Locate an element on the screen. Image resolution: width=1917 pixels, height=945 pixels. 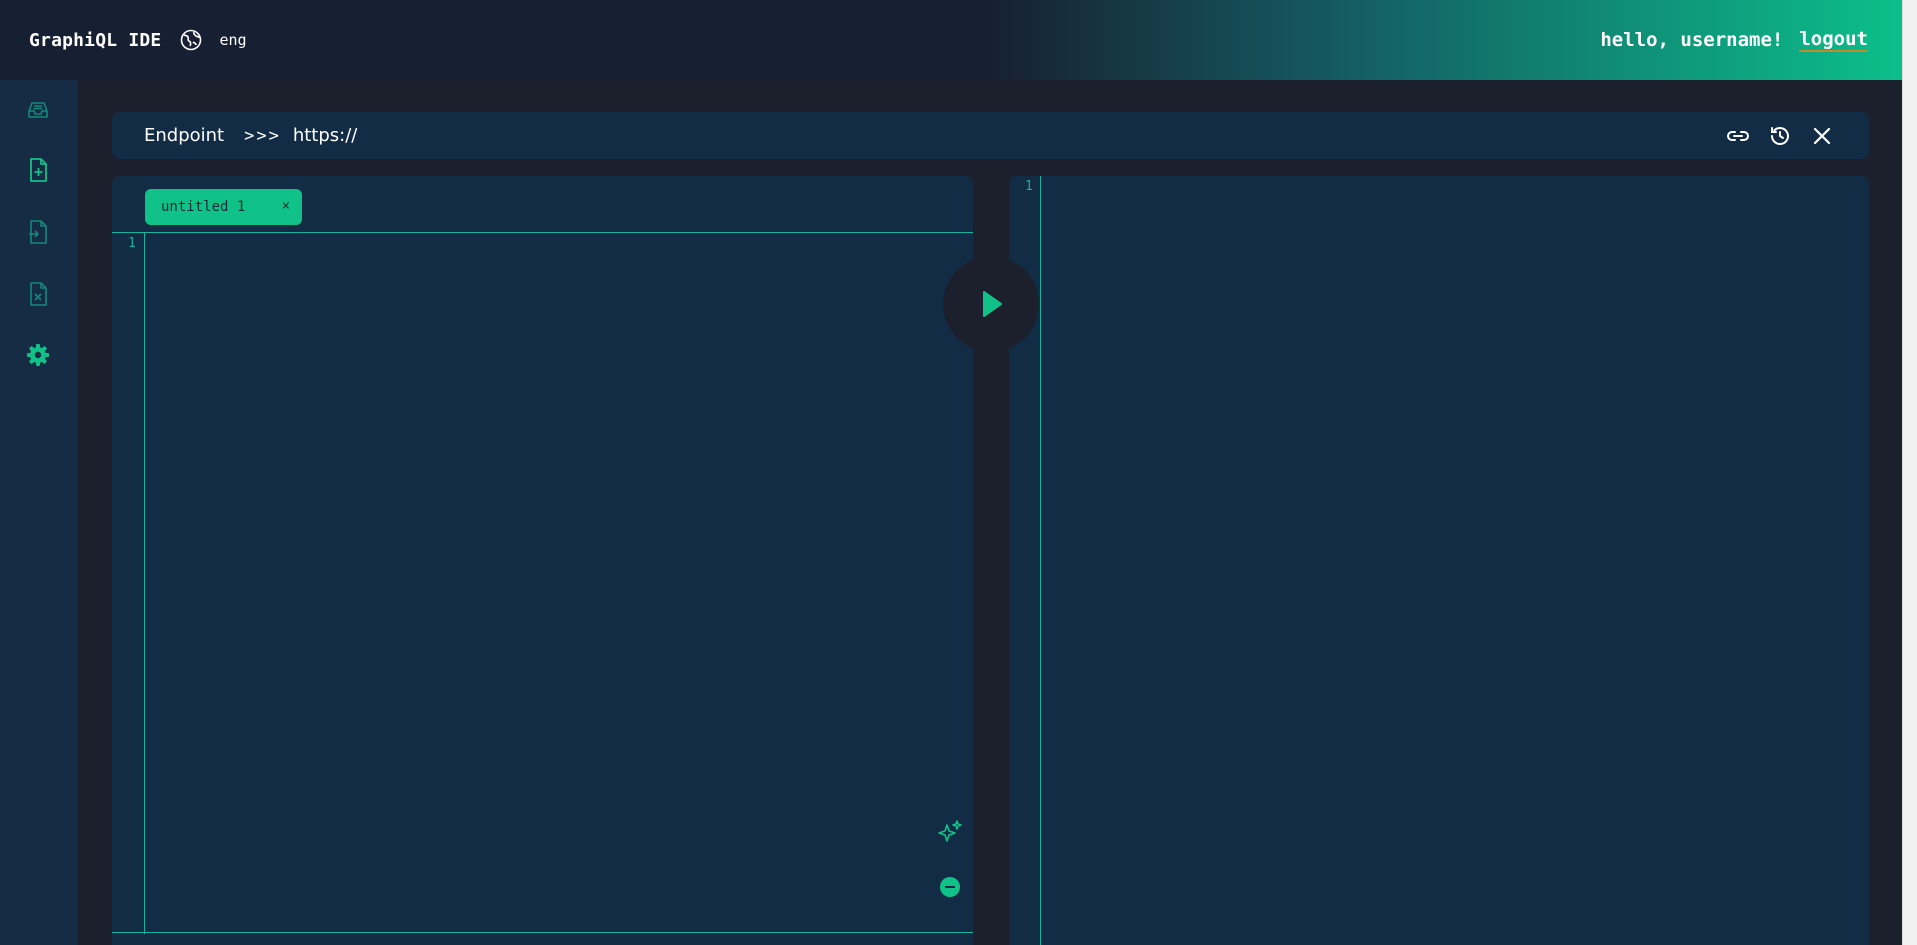
minus-icon is located at coordinates (950, 887).